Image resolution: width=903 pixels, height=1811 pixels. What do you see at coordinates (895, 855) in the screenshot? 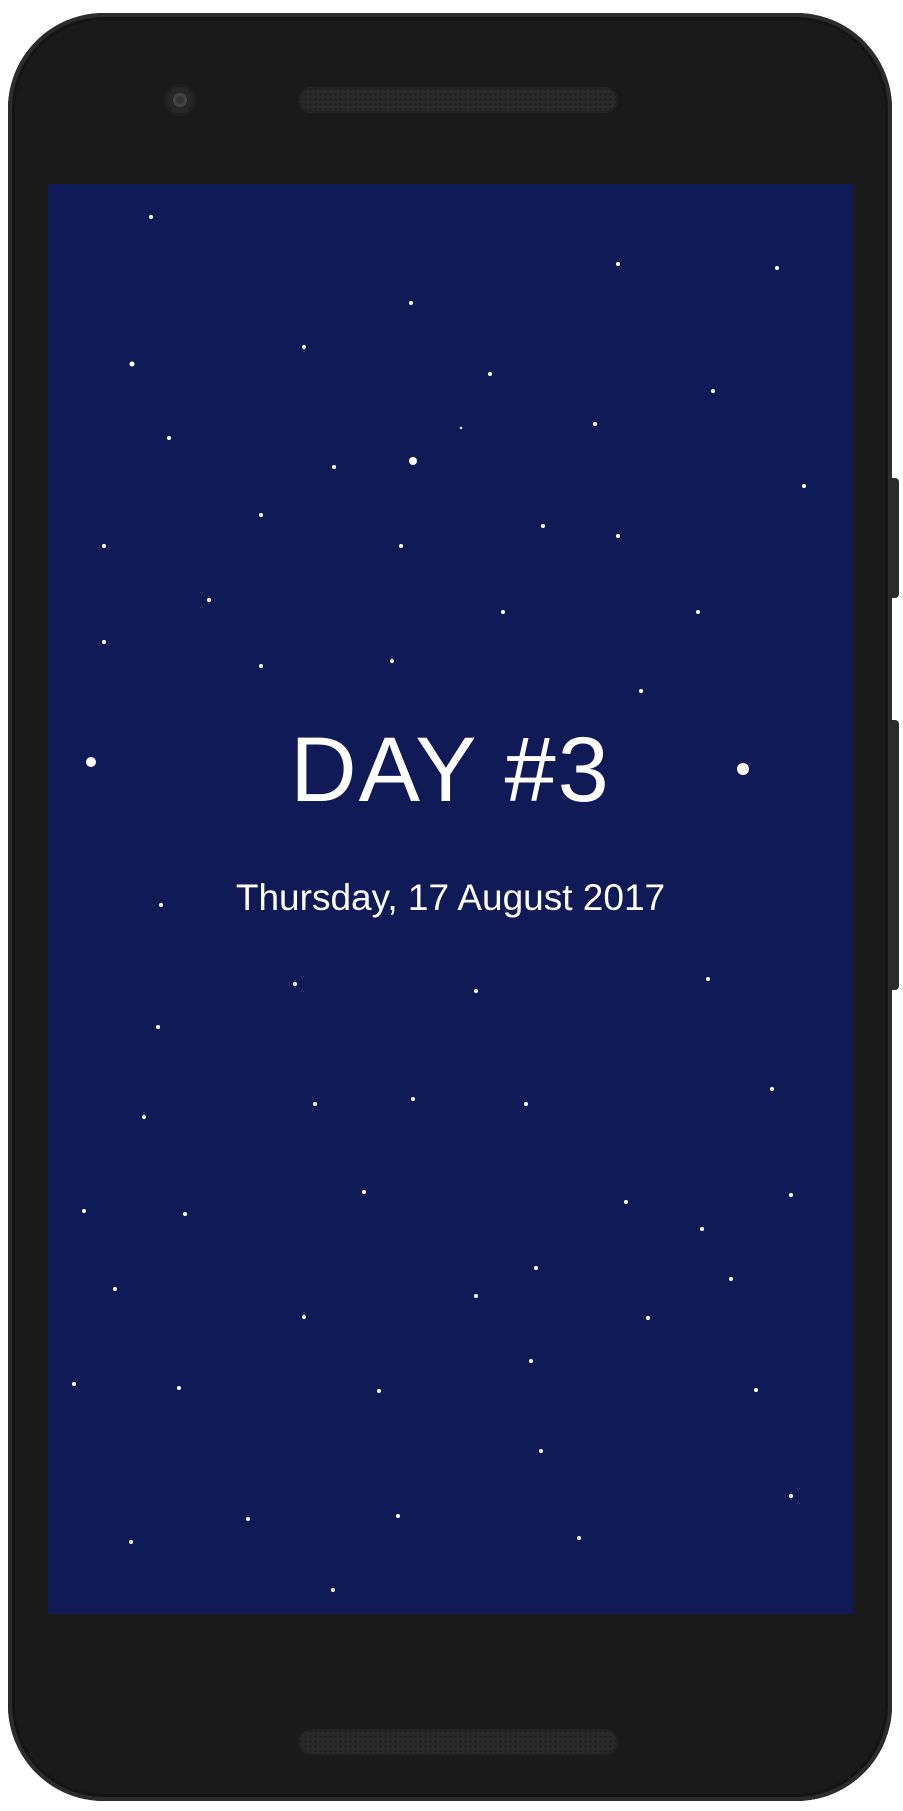
I see `volume-rocker` at bounding box center [895, 855].